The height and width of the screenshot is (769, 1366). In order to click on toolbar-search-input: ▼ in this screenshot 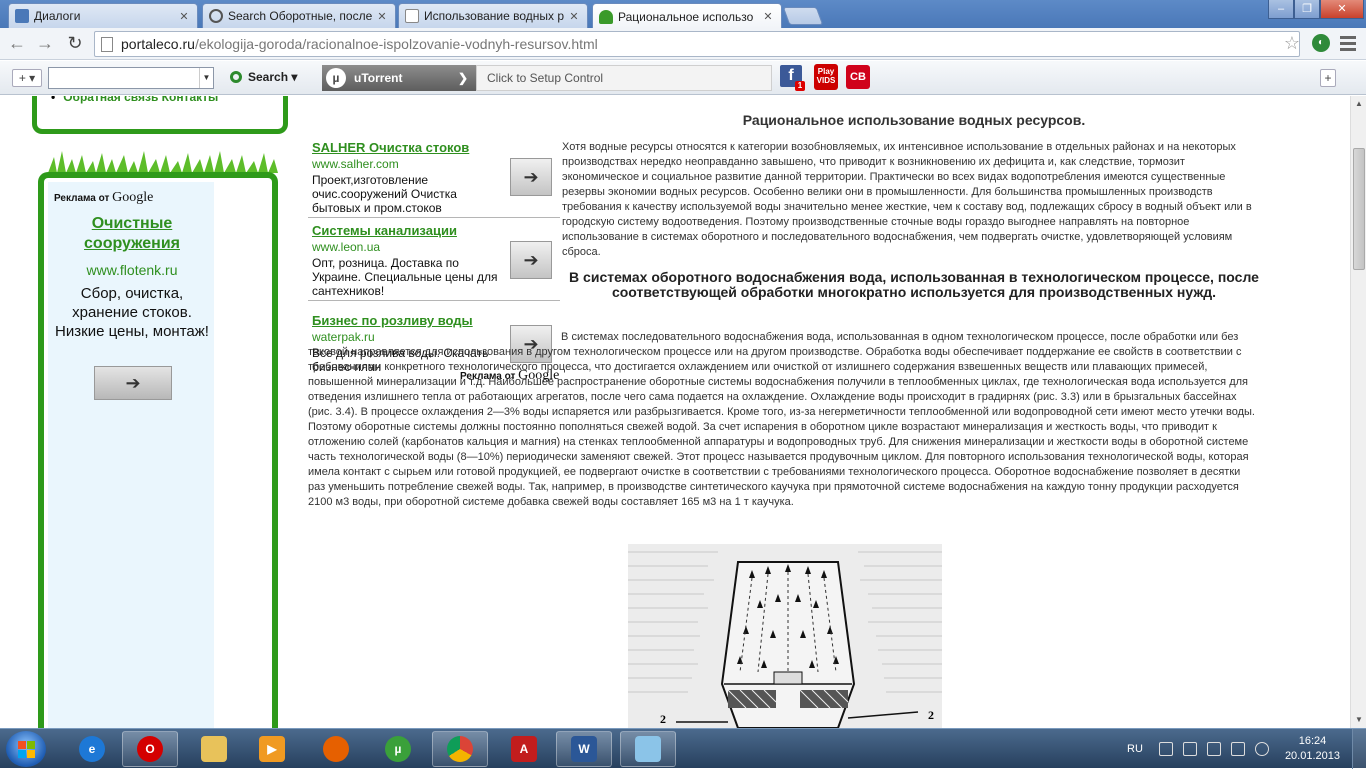, I will do `click(131, 78)`.